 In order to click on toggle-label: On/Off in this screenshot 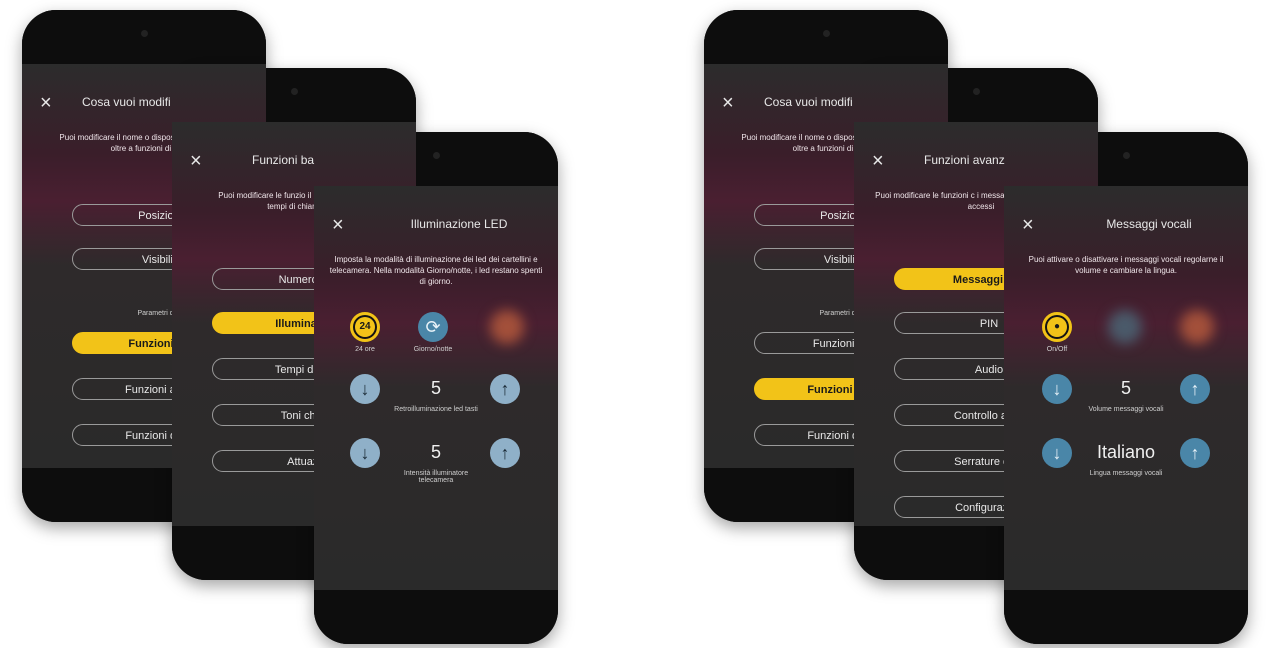, I will do `click(1057, 349)`.